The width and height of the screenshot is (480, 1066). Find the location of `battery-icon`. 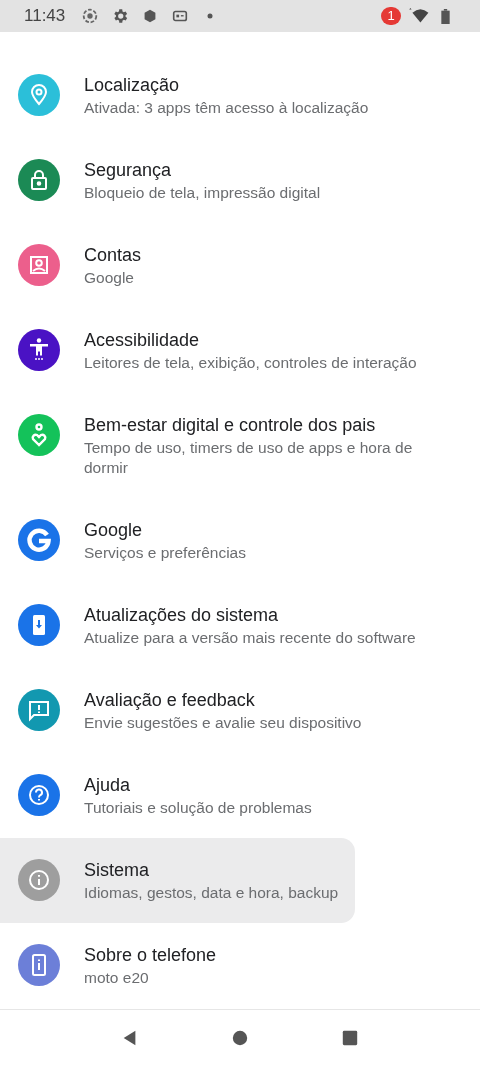

battery-icon is located at coordinates (445, 16).